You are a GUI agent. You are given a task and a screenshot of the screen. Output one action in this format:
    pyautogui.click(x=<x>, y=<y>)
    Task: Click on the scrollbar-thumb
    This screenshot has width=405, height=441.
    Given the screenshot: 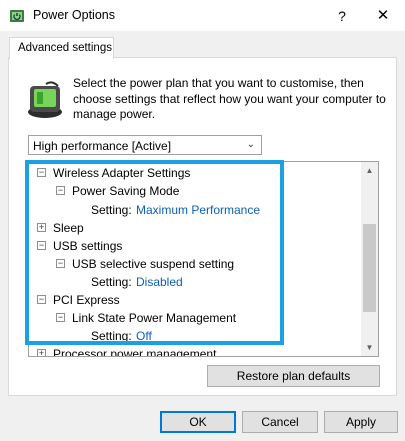 What is the action you would take?
    pyautogui.click(x=369, y=268)
    